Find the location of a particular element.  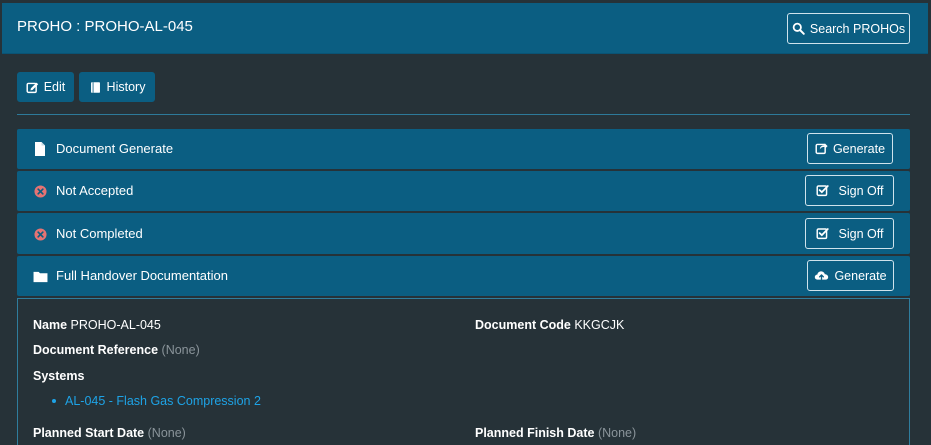

not-completed-row: Not Completed Sign Off is located at coordinates (463, 233).